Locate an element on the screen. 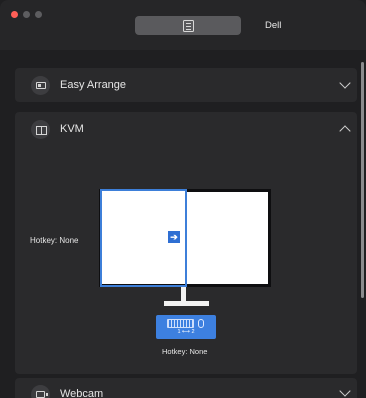 This screenshot has width=366, height=398. chevron-up-icon is located at coordinates (345, 131).